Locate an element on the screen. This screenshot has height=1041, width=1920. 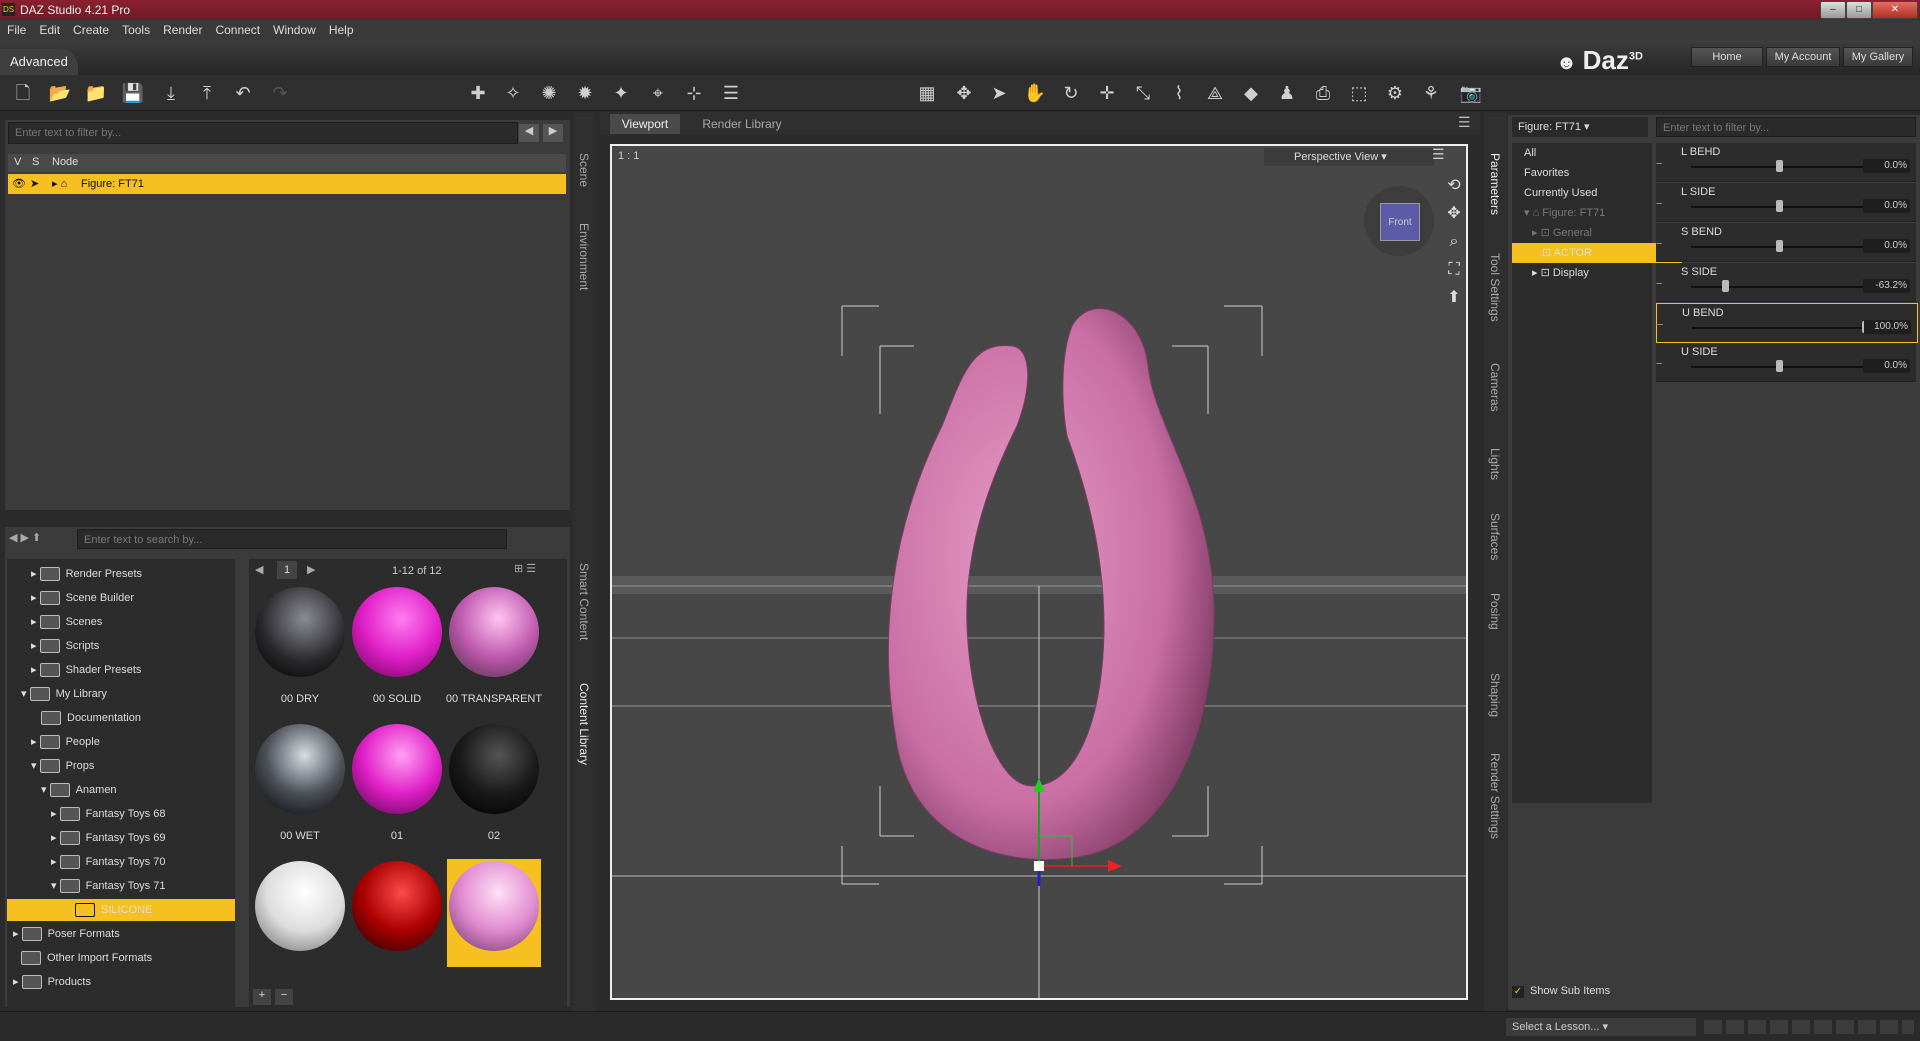
new-icon: 🗋 is located at coordinates (23, 93).